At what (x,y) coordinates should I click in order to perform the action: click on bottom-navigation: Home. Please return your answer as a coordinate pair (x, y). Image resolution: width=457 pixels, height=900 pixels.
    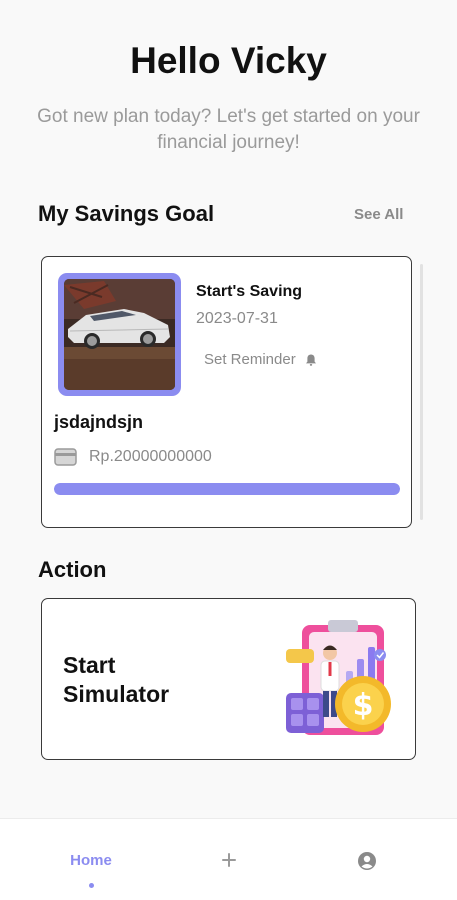
    Looking at the image, I should click on (228, 859).